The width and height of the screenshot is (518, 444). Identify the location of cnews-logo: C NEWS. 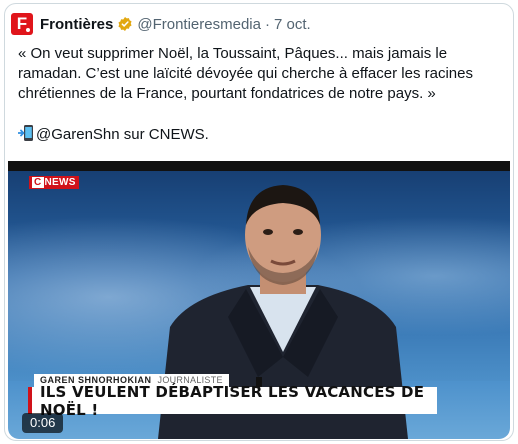
(54, 182).